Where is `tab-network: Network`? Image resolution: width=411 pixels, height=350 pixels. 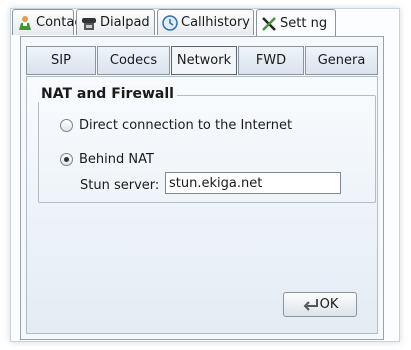
tab-network: Network is located at coordinates (204, 60).